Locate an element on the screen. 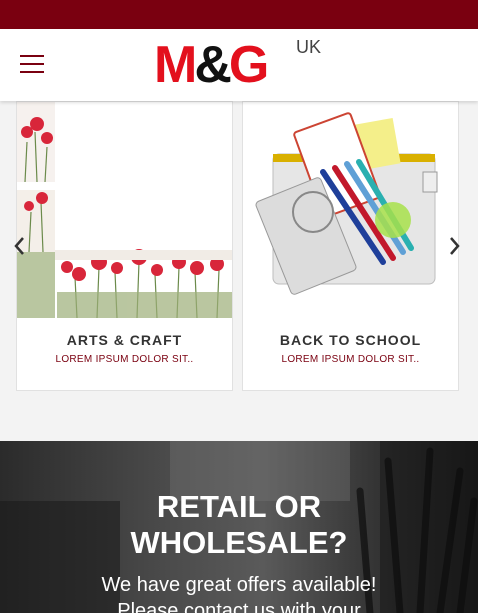 This screenshot has width=478, height=613. logo-region: UK is located at coordinates (309, 47).